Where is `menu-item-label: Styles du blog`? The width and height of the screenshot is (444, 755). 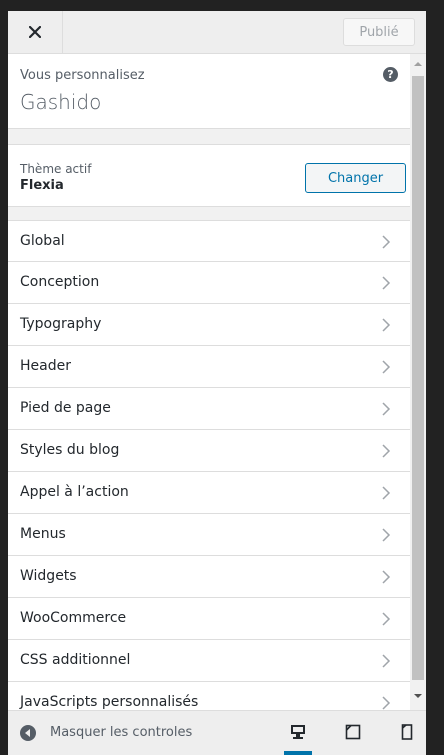
menu-item-label: Styles du blog is located at coordinates (70, 450).